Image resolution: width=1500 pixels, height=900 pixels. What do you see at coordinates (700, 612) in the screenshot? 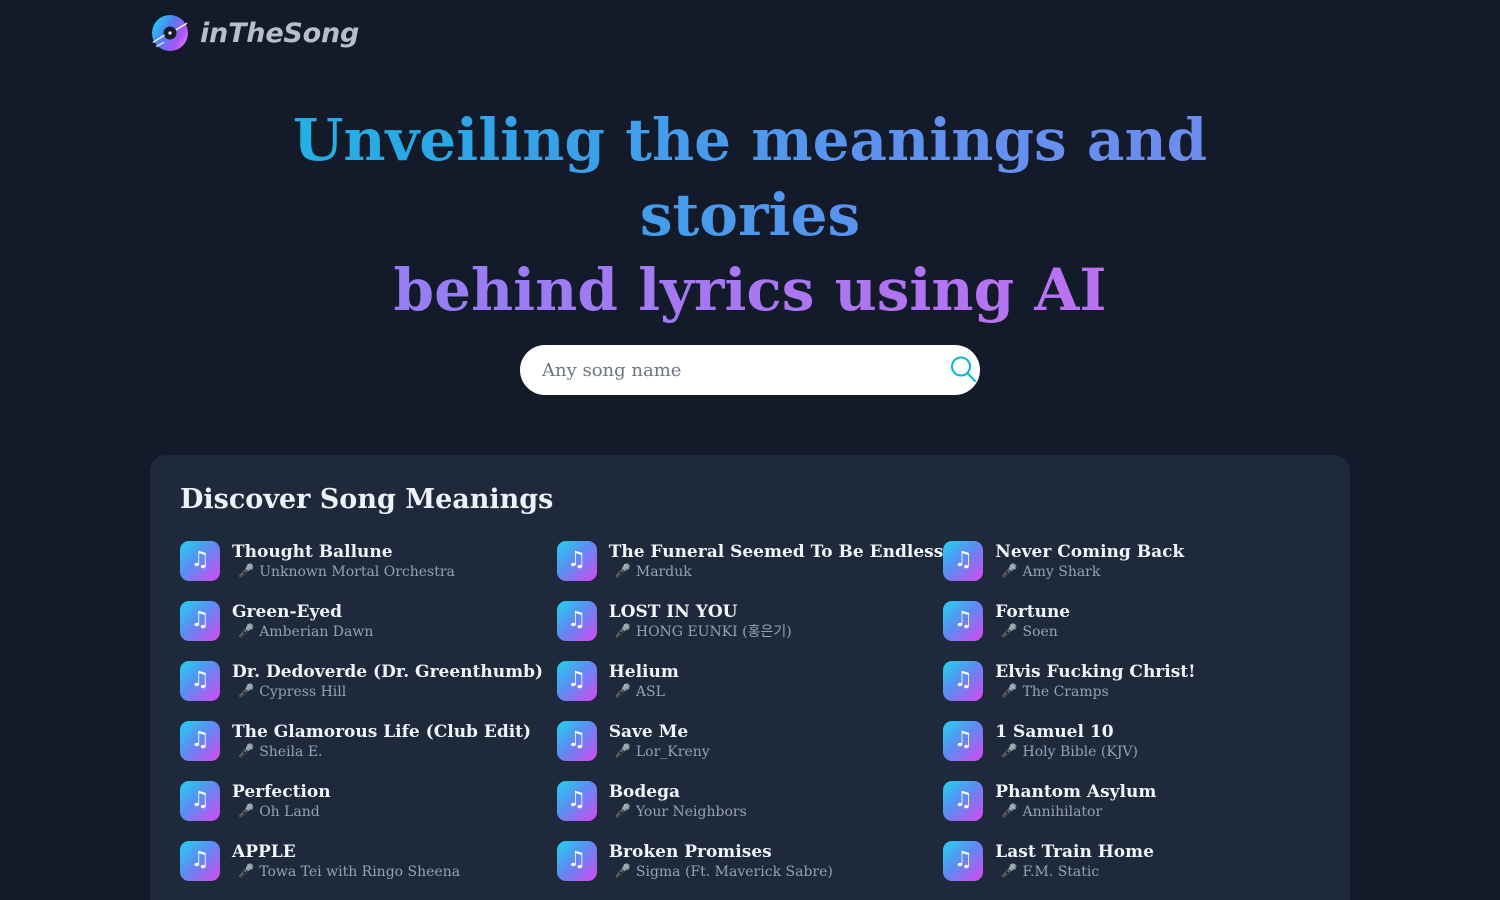
I see `song-title: LOST IN YOU` at bounding box center [700, 612].